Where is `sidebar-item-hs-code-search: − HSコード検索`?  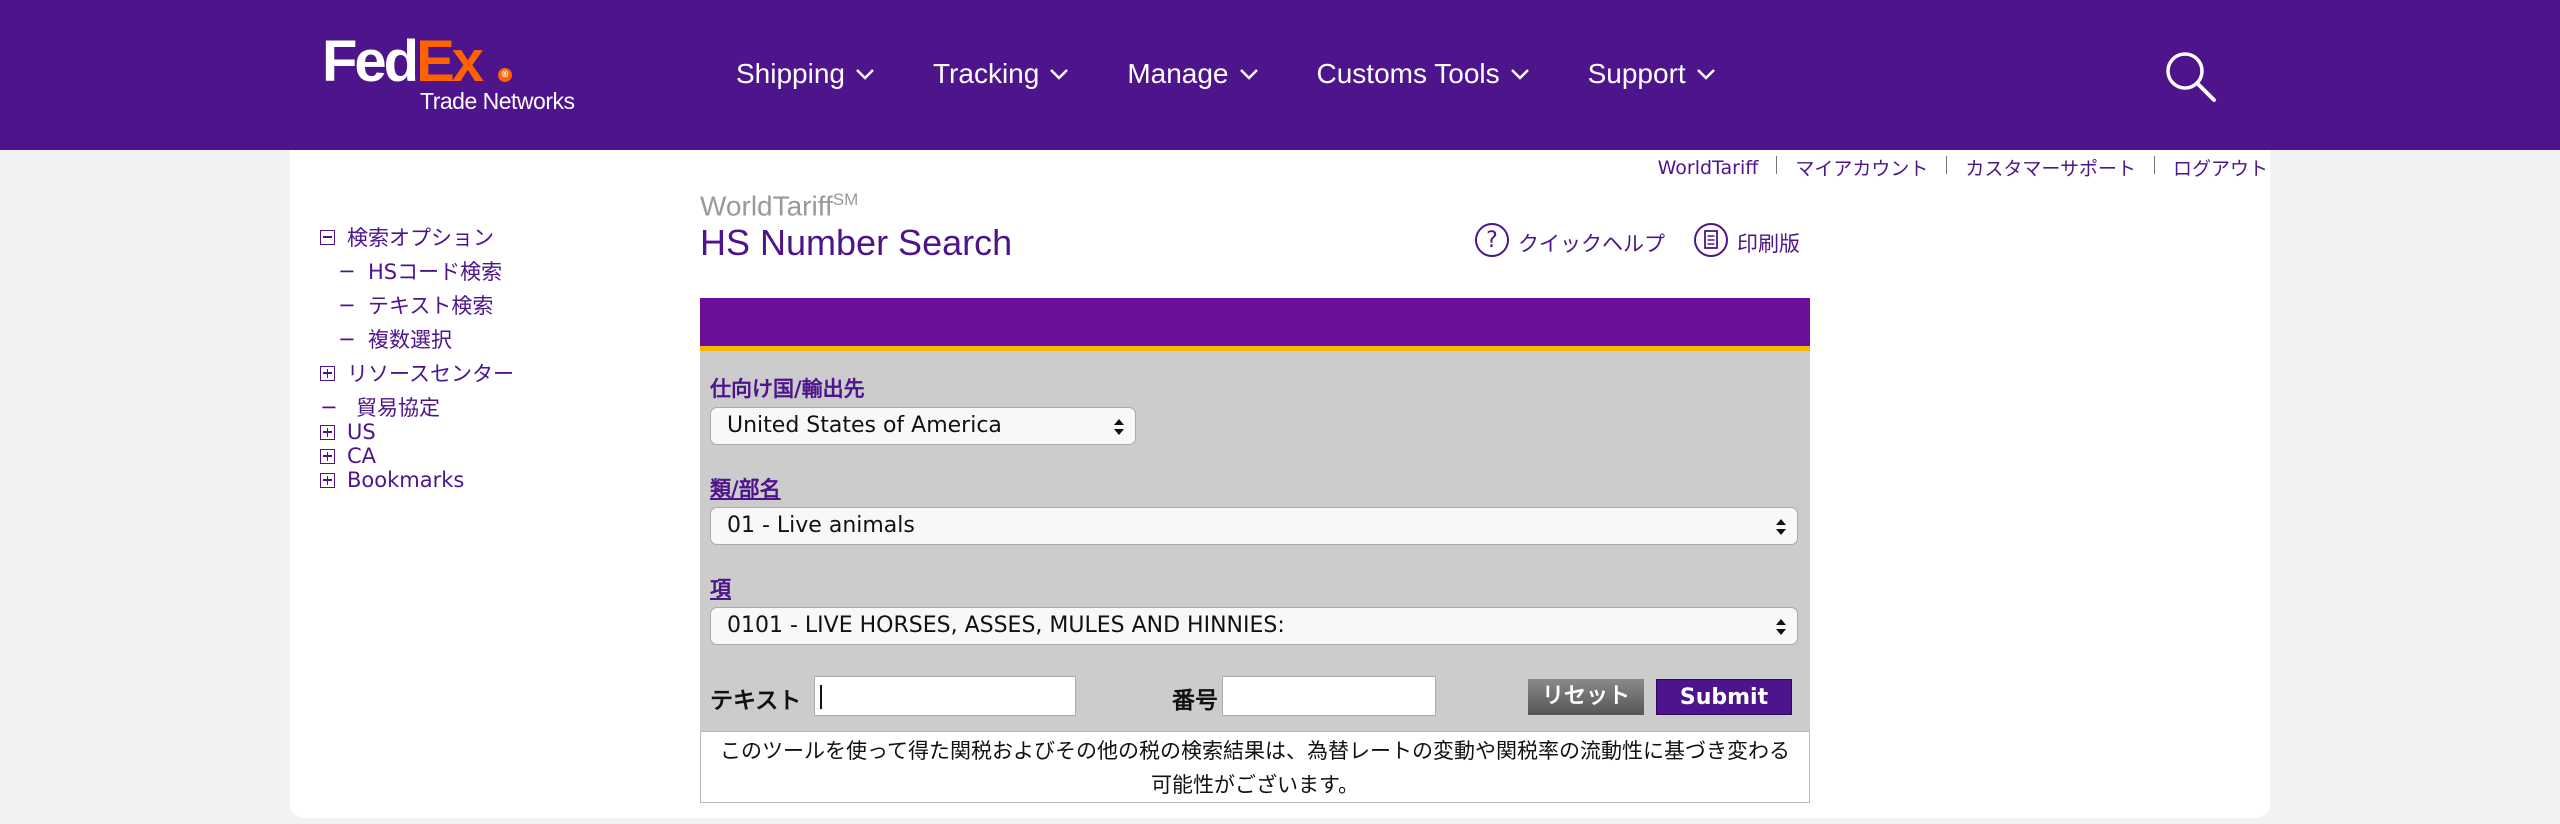
sidebar-item-hs-code-search: − HSコード検索 is located at coordinates (420, 271).